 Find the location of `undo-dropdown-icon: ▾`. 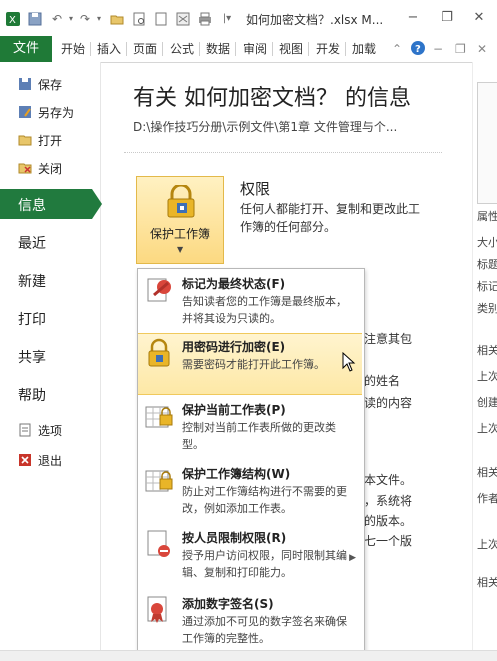

undo-dropdown-icon: ▾ is located at coordinates (71, 19).